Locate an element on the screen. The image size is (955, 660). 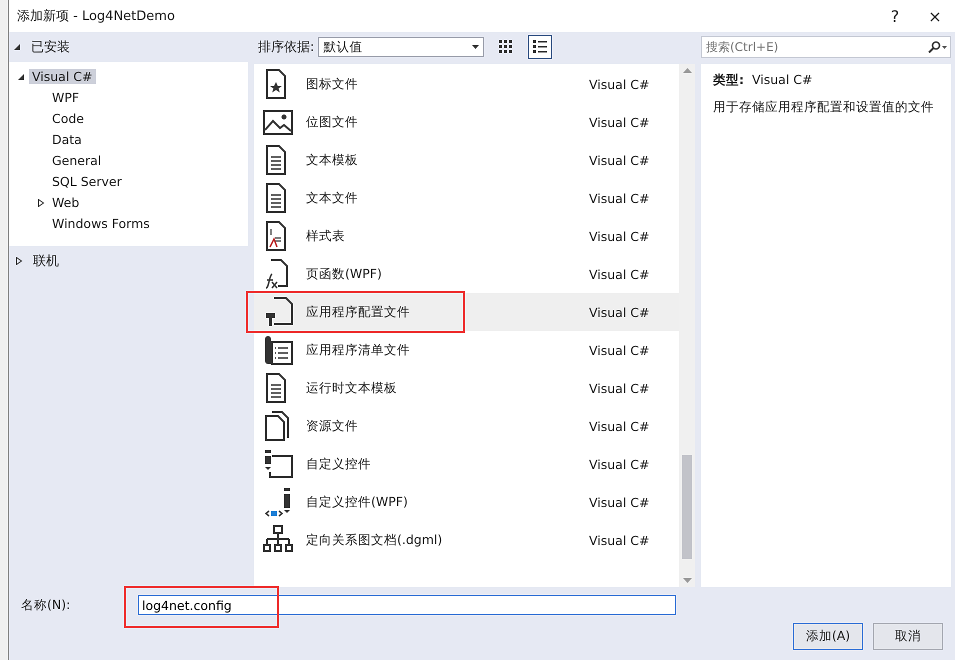
search-field: 搜索(Ctrl+E) is located at coordinates (826, 47).